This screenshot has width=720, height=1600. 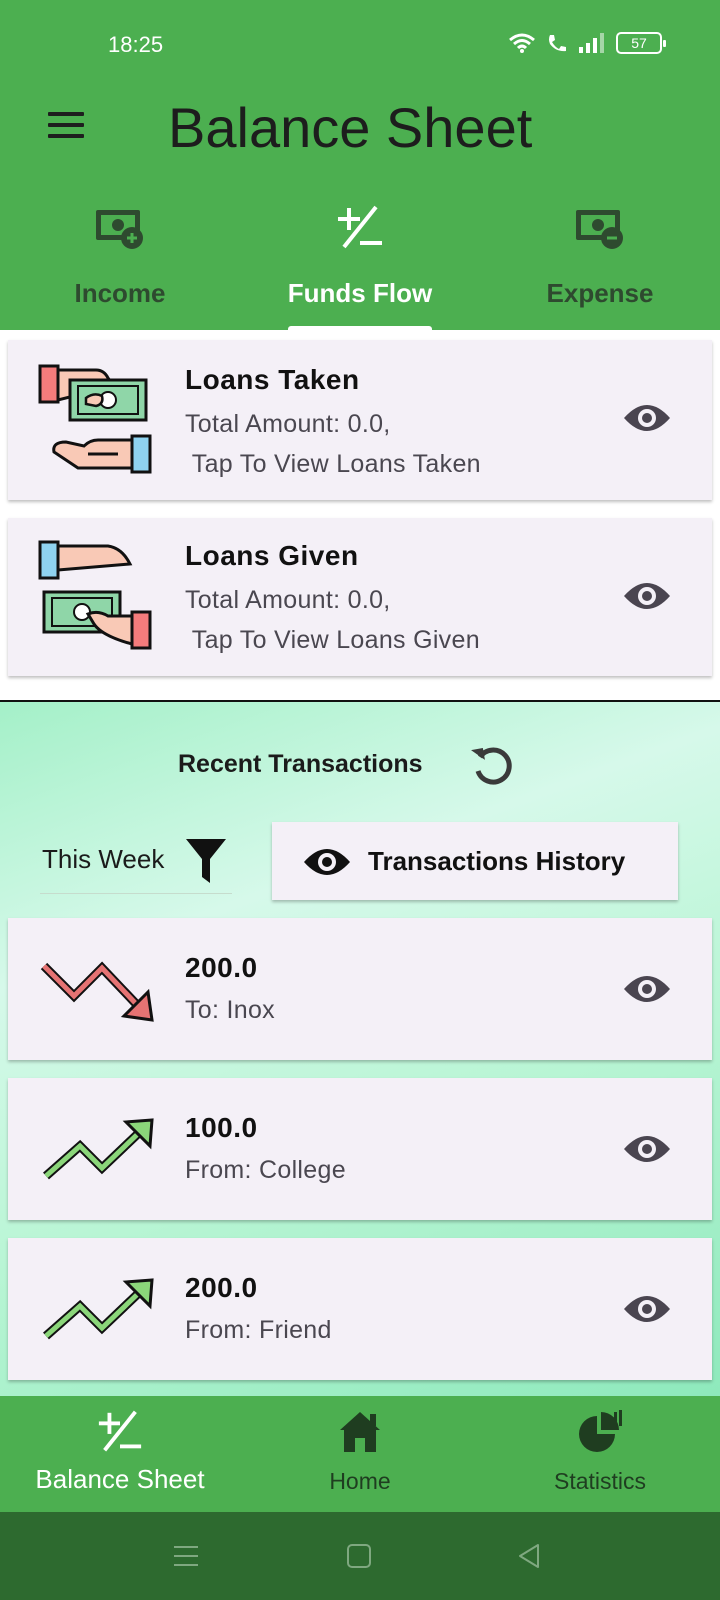 What do you see at coordinates (333, 464) in the screenshot?
I see `card-hint: Tap To View Loans Taken` at bounding box center [333, 464].